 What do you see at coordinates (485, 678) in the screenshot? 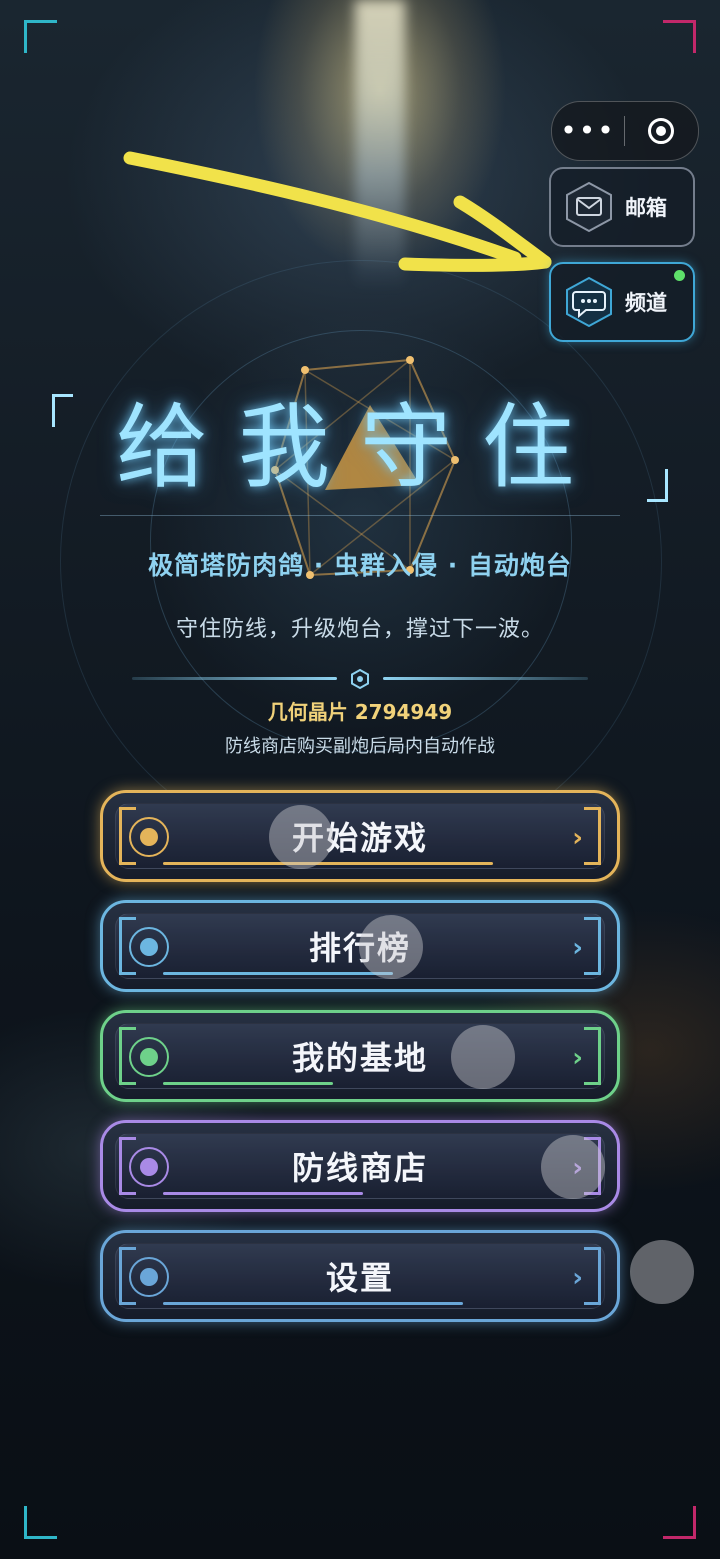
I see `divider-right` at bounding box center [485, 678].